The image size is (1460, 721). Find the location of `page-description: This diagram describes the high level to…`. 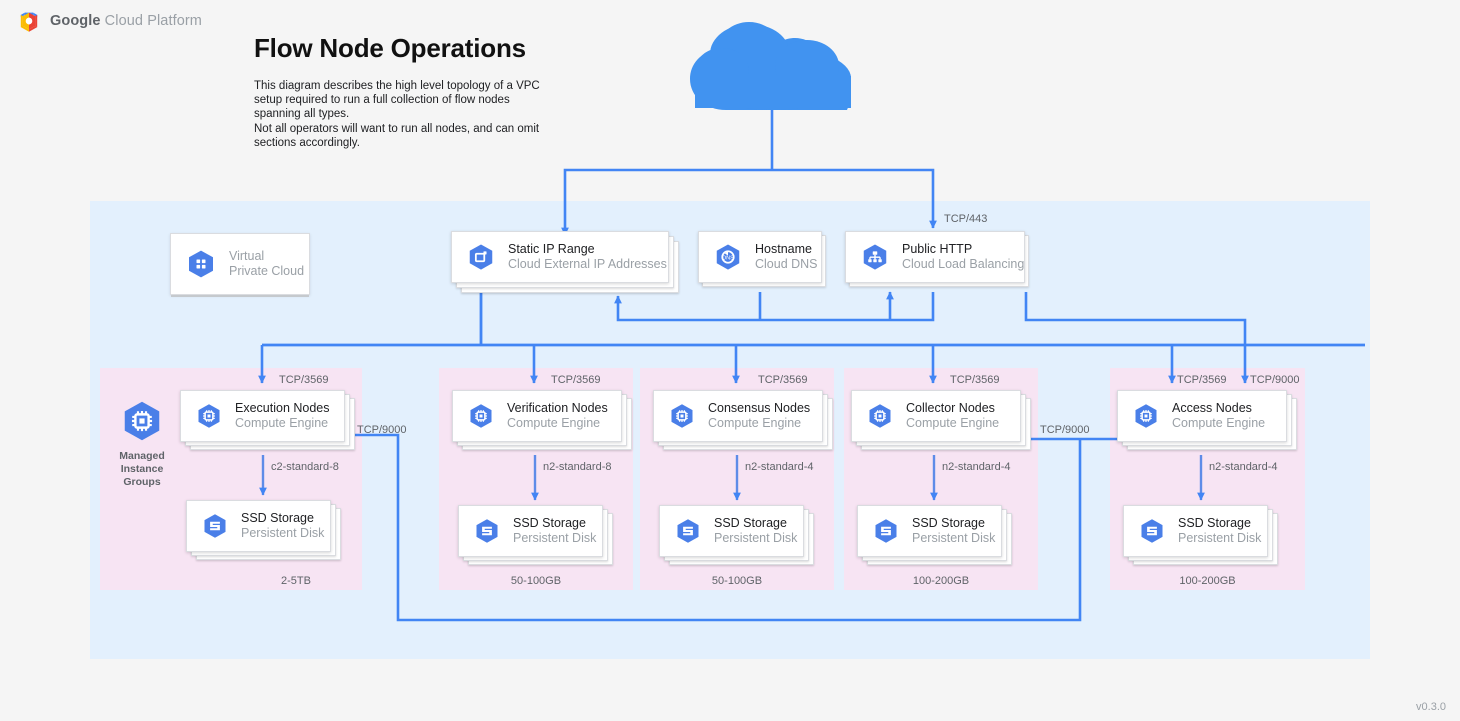

page-description: This diagram describes the high level to… is located at coordinates (399, 114).